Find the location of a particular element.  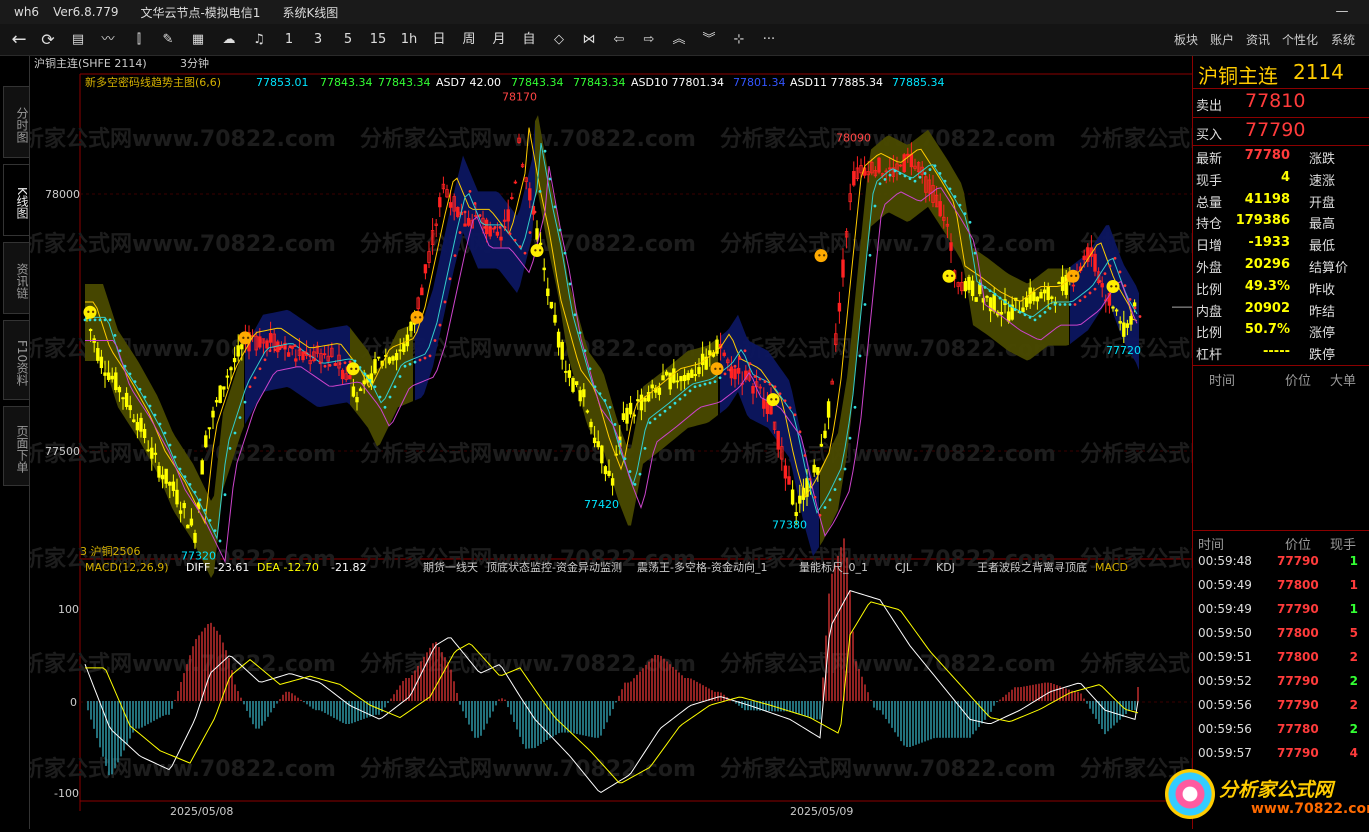

indicator-value-7: 77885.34 is located at coordinates (918, 82).